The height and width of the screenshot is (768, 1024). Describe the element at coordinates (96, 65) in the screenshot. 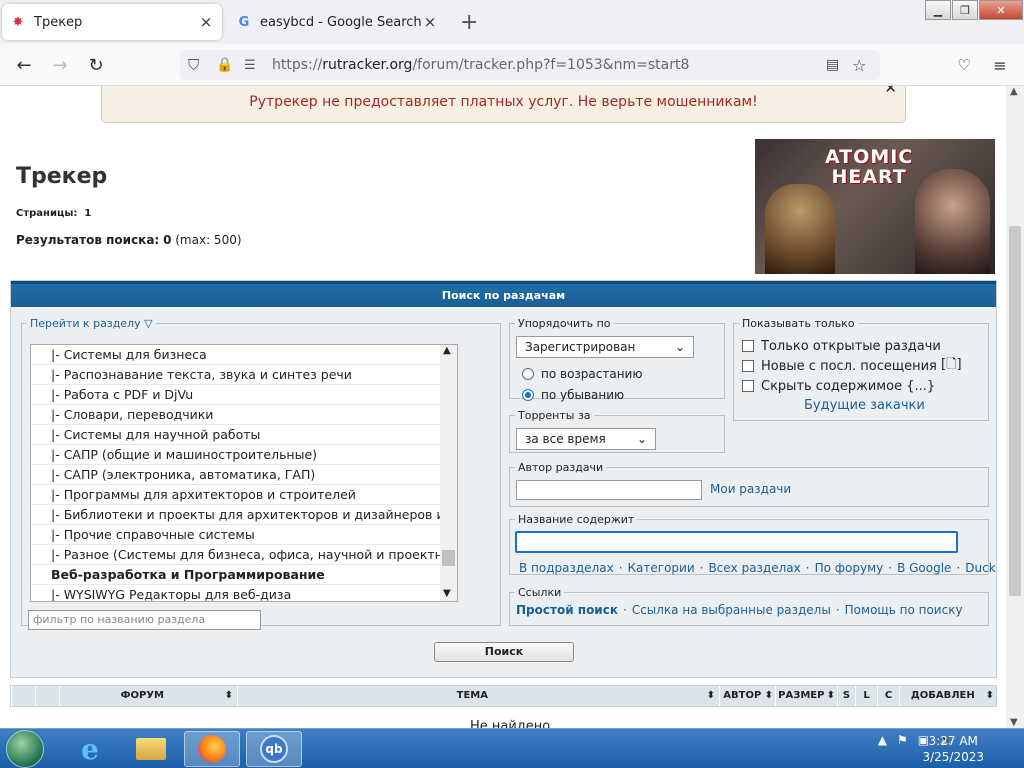

I see `reload-icon: ↻` at that location.